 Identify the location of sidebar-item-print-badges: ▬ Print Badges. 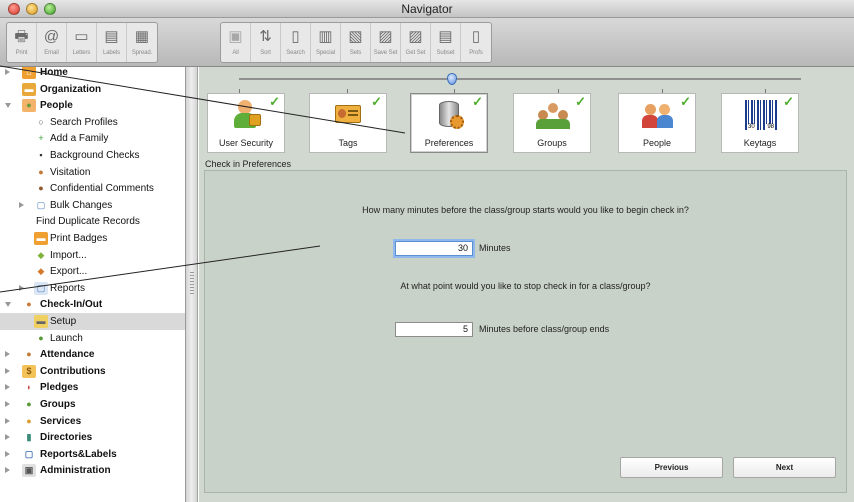
(92, 238).